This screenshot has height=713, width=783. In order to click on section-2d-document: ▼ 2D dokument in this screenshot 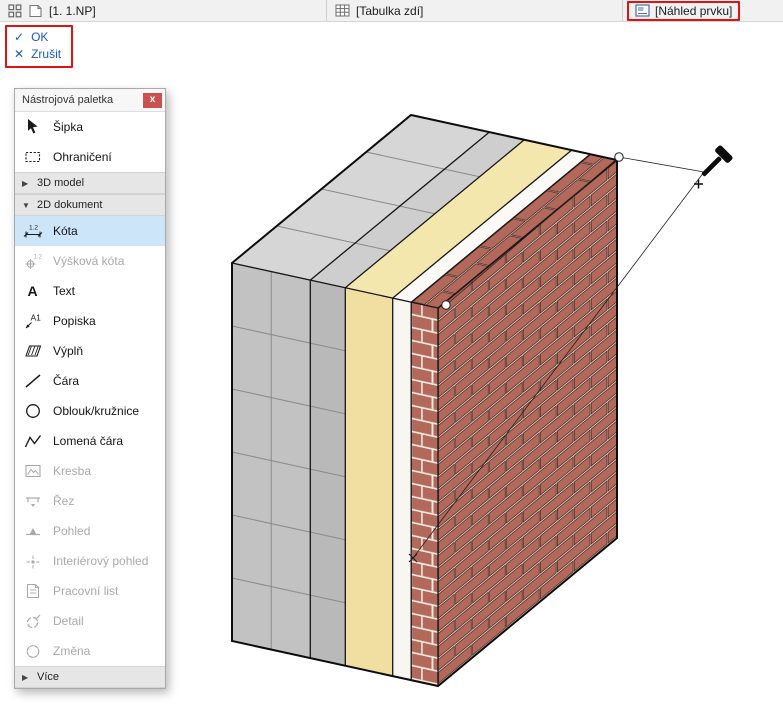, I will do `click(90, 205)`.